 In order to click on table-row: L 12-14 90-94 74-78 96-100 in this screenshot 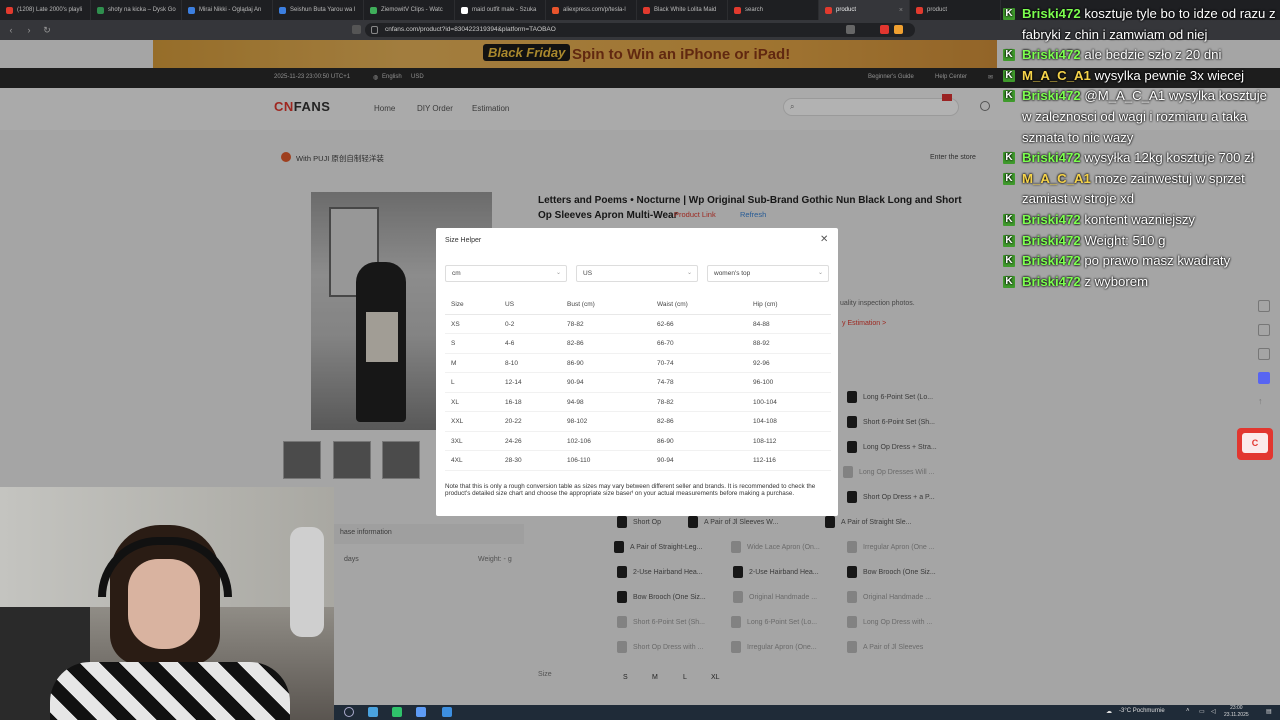, I will do `click(638, 383)`.